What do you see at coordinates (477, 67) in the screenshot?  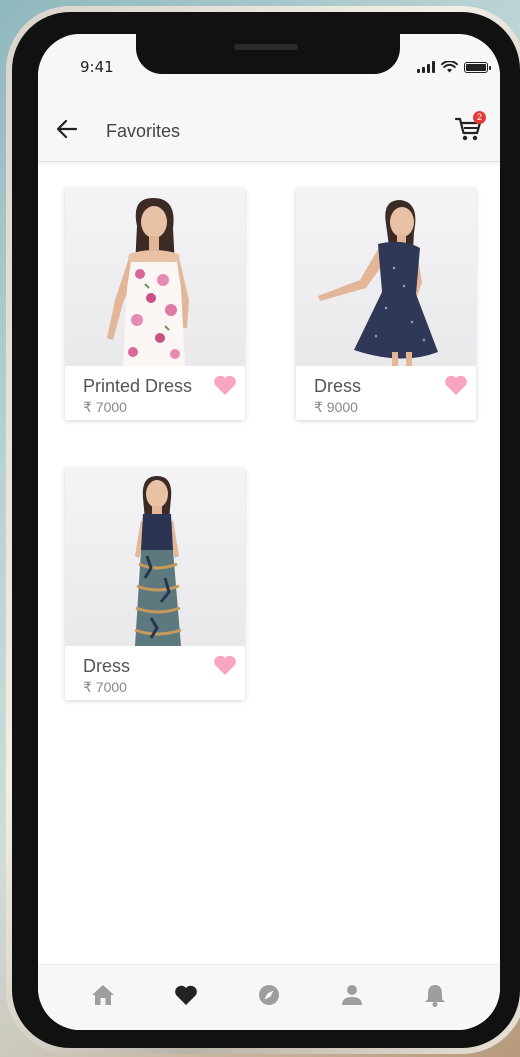 I see `battery-icon` at bounding box center [477, 67].